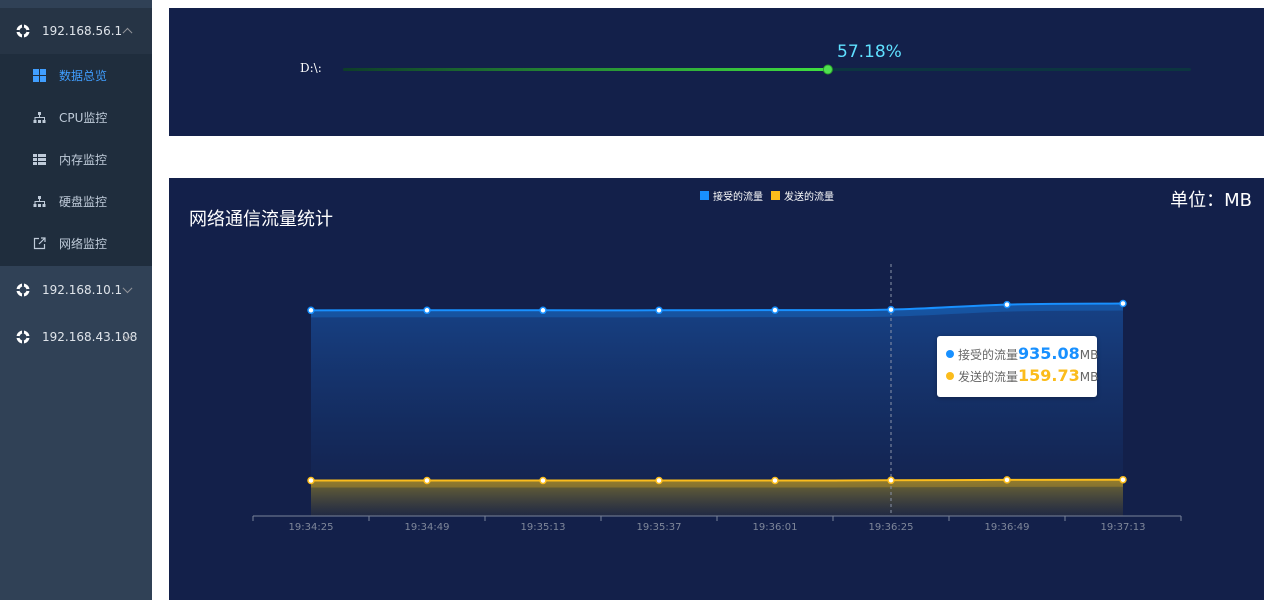 This screenshot has height=600, width=1268. I want to click on chart-tooltip: 接受的流量 935.08 MB 发送的流量 159.73 MB, so click(1017, 366).